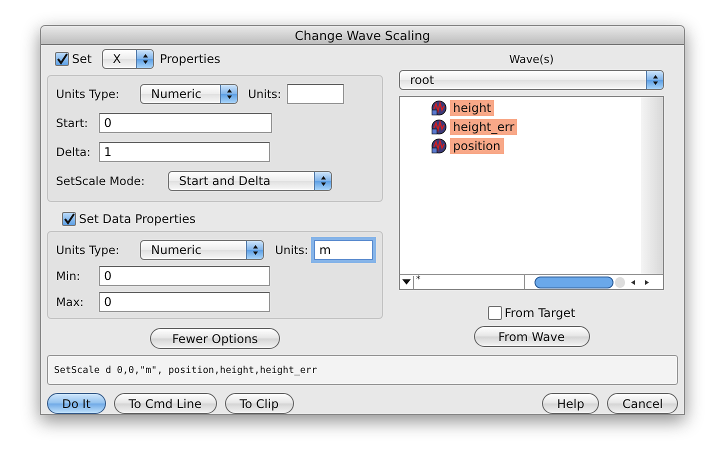  What do you see at coordinates (531, 59) in the screenshot?
I see `field-label: Wave(s)` at bounding box center [531, 59].